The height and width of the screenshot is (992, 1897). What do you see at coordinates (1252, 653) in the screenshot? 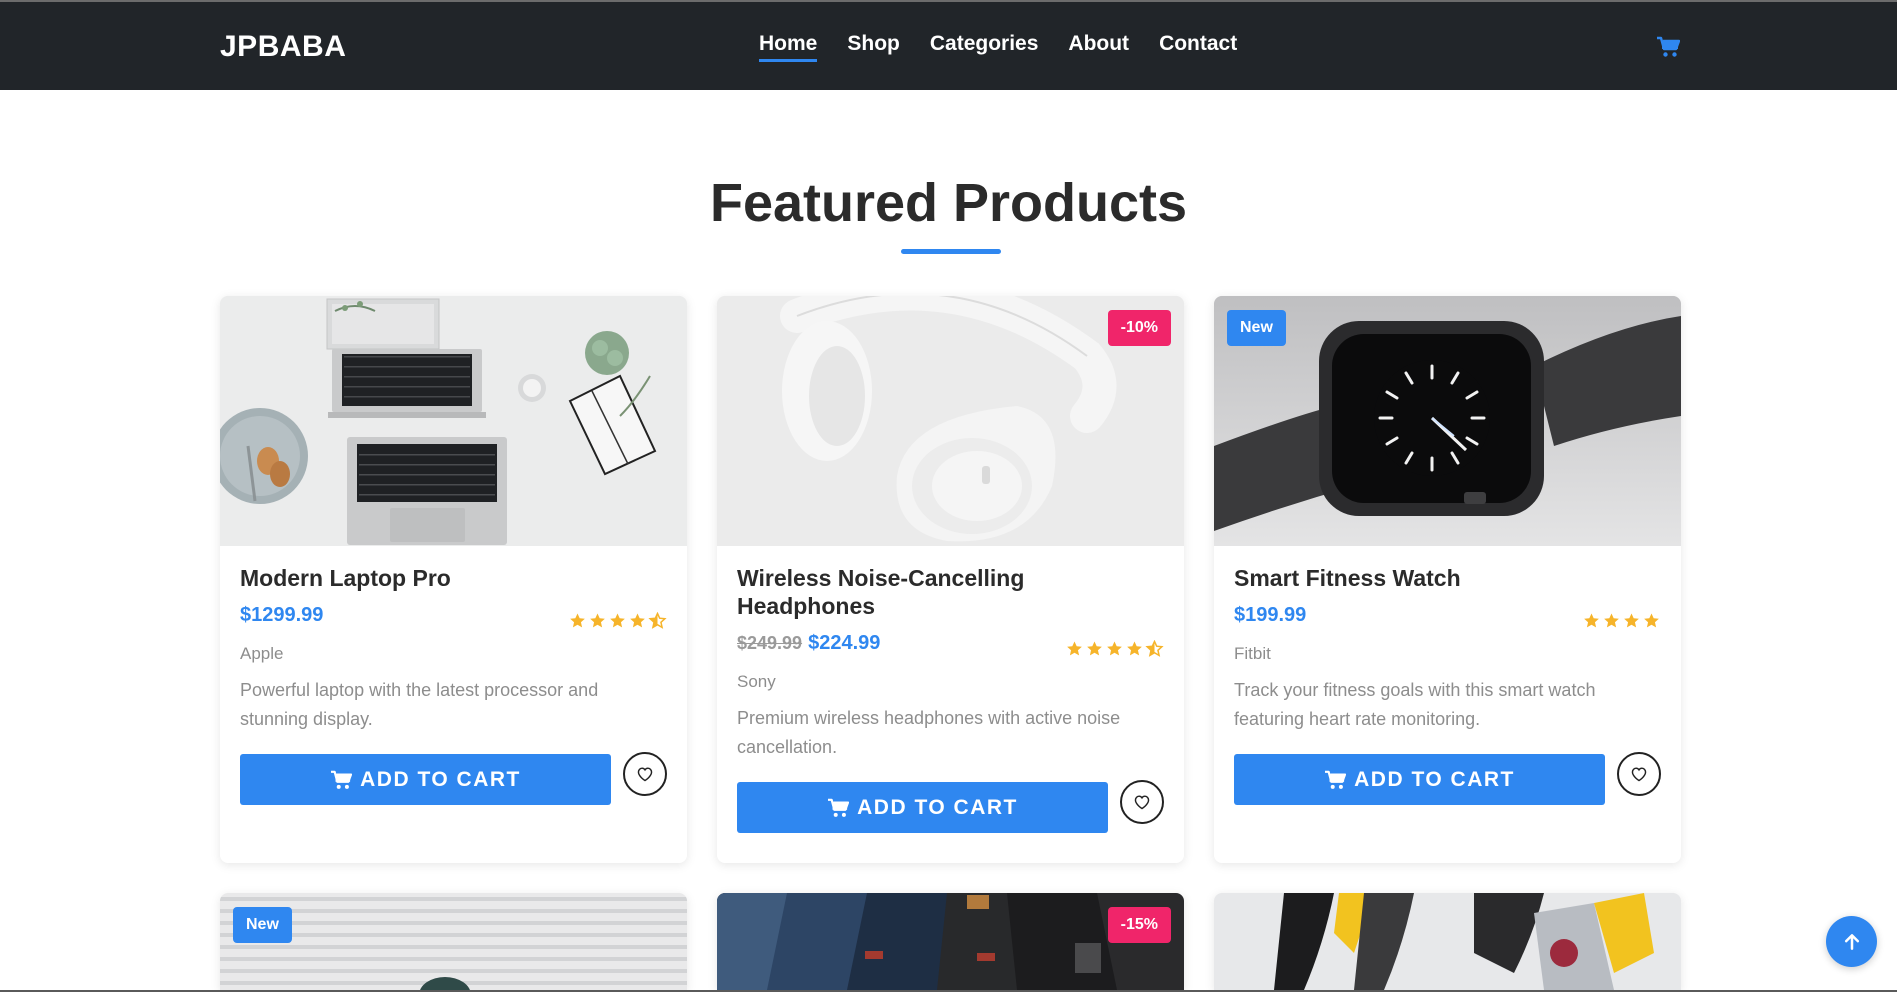
I see `product-brand: Fitbit` at bounding box center [1252, 653].